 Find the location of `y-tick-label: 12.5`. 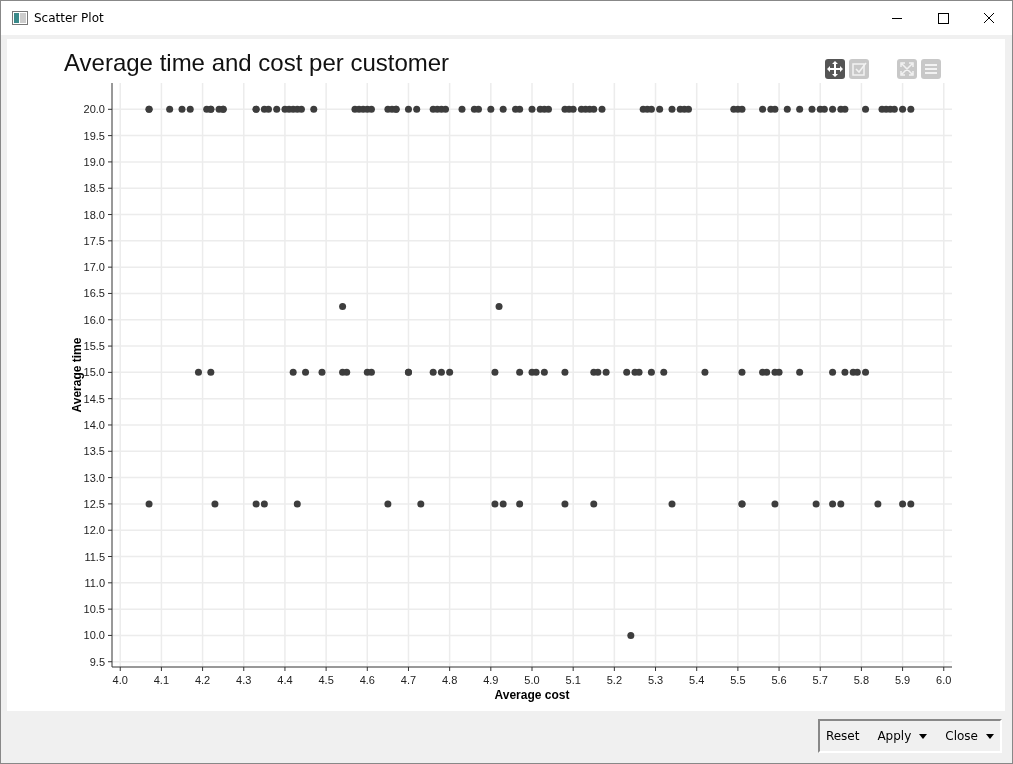

y-tick-label: 12.5 is located at coordinates (94, 503).